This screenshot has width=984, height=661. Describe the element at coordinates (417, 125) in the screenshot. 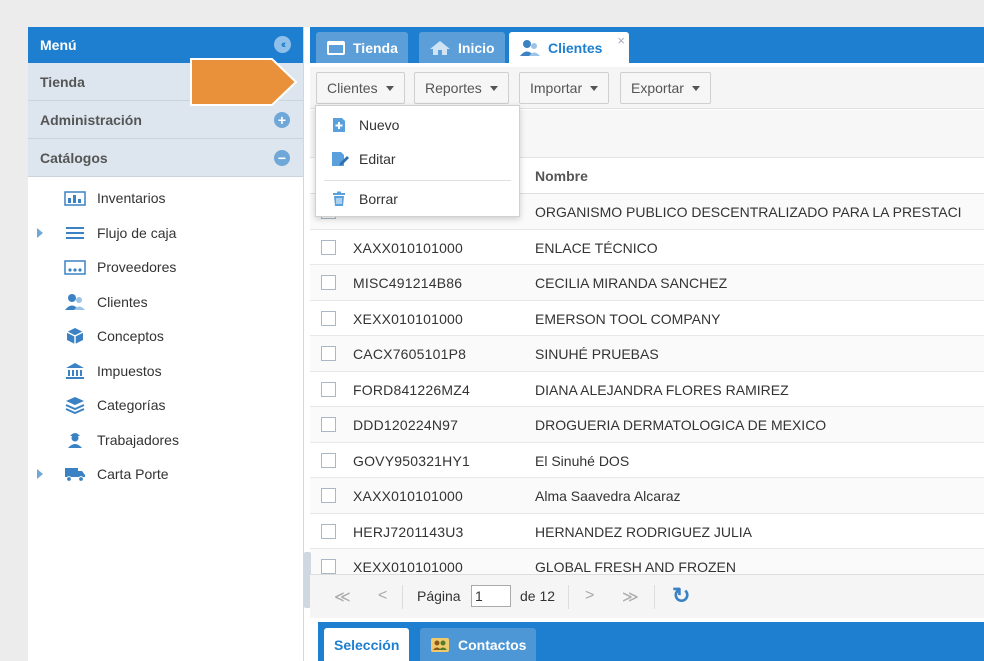

I see `menu-item-nuevo: Nuevo` at that location.